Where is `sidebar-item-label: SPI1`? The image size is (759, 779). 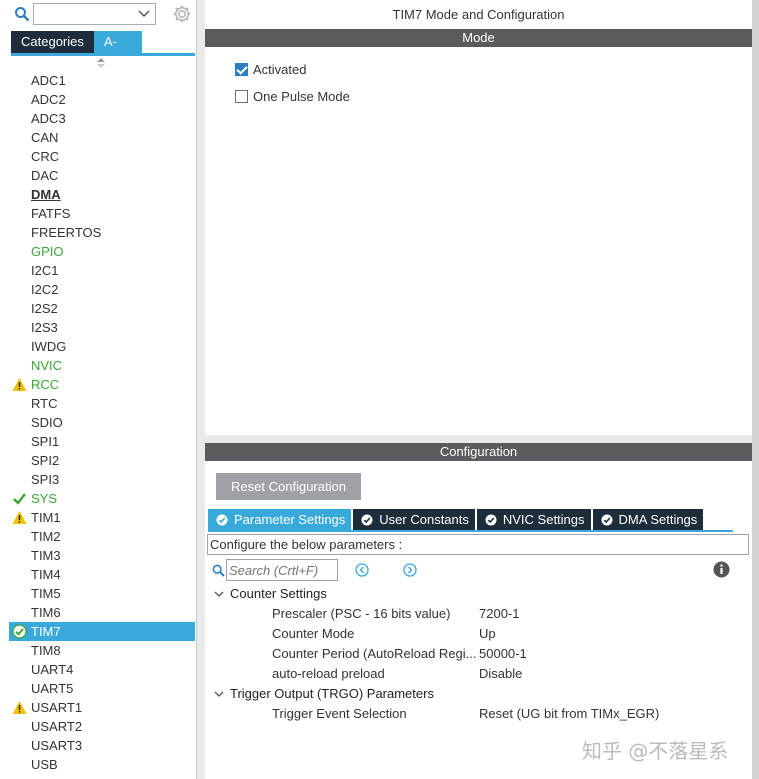
sidebar-item-label: SPI1 is located at coordinates (45, 441).